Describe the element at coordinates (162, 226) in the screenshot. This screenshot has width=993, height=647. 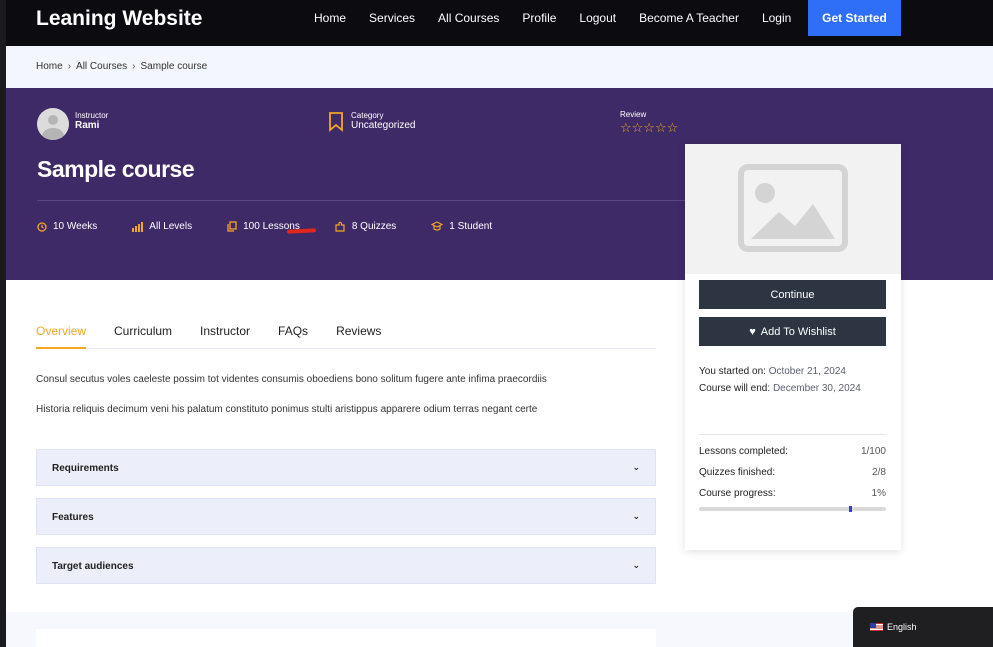
I see `stat-level: All Levels` at that location.